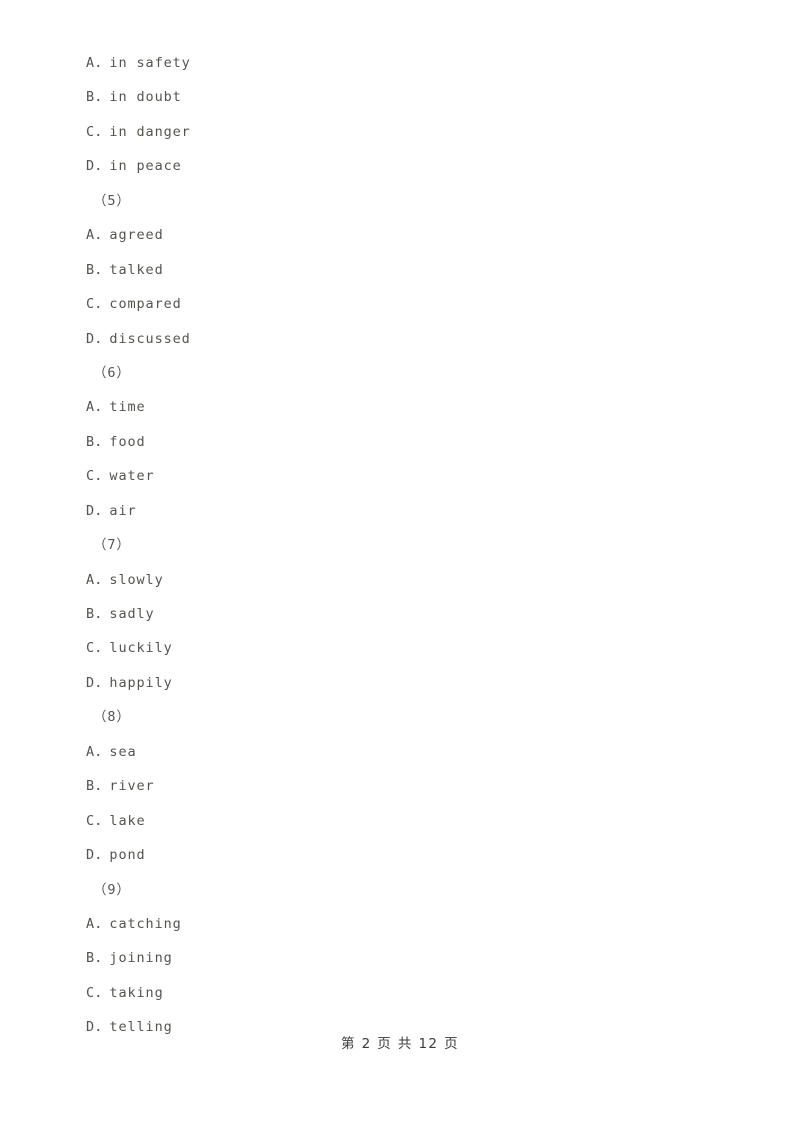 This screenshot has width=800, height=1132. Describe the element at coordinates (134, 97) in the screenshot. I see `answer-option: B．in doubt` at that location.